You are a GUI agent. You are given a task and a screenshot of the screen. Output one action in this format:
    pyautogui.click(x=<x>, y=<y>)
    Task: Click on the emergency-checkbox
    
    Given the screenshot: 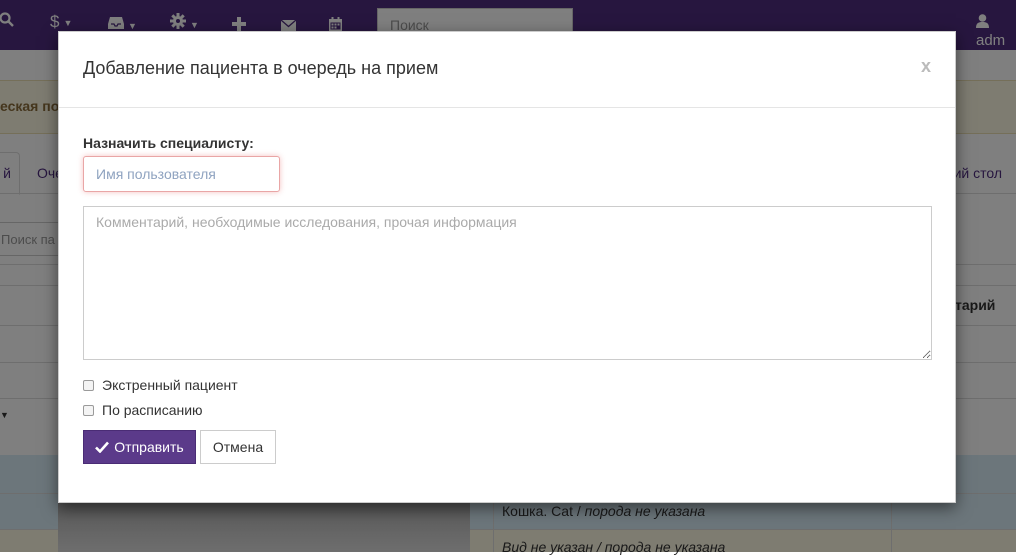 What is the action you would take?
    pyautogui.click(x=88, y=385)
    